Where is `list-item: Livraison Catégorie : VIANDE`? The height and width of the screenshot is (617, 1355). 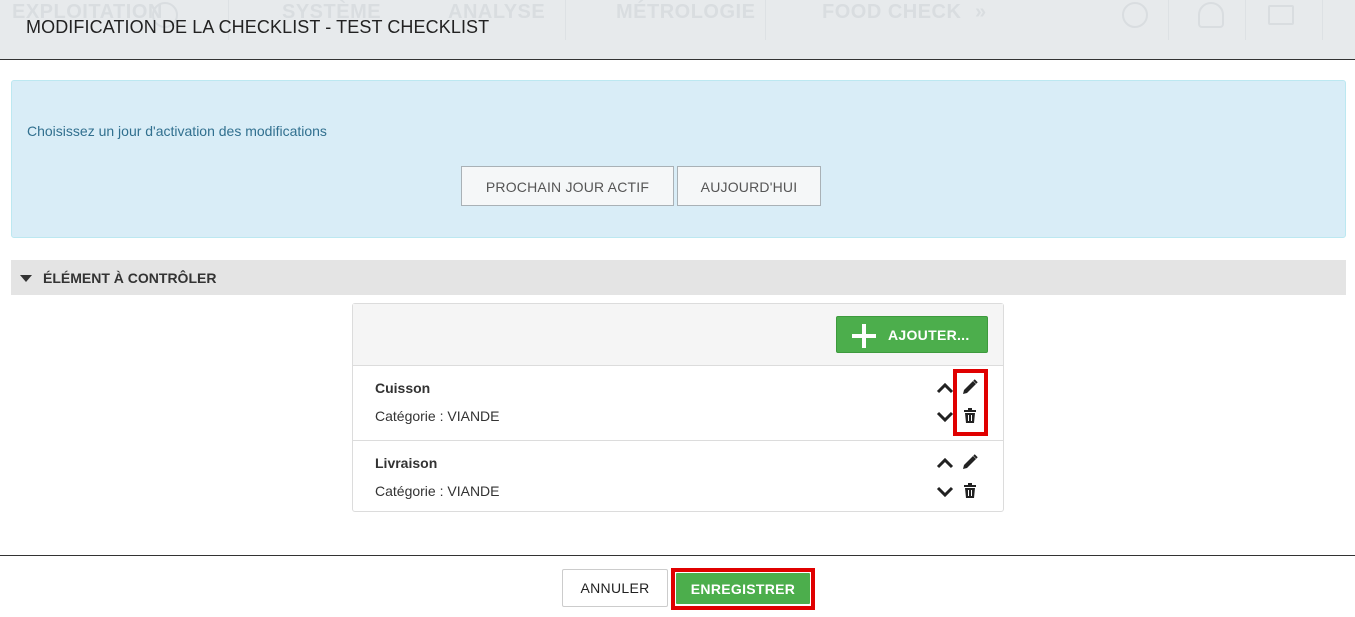
list-item: Livraison Catégorie : VIANDE is located at coordinates (678, 478).